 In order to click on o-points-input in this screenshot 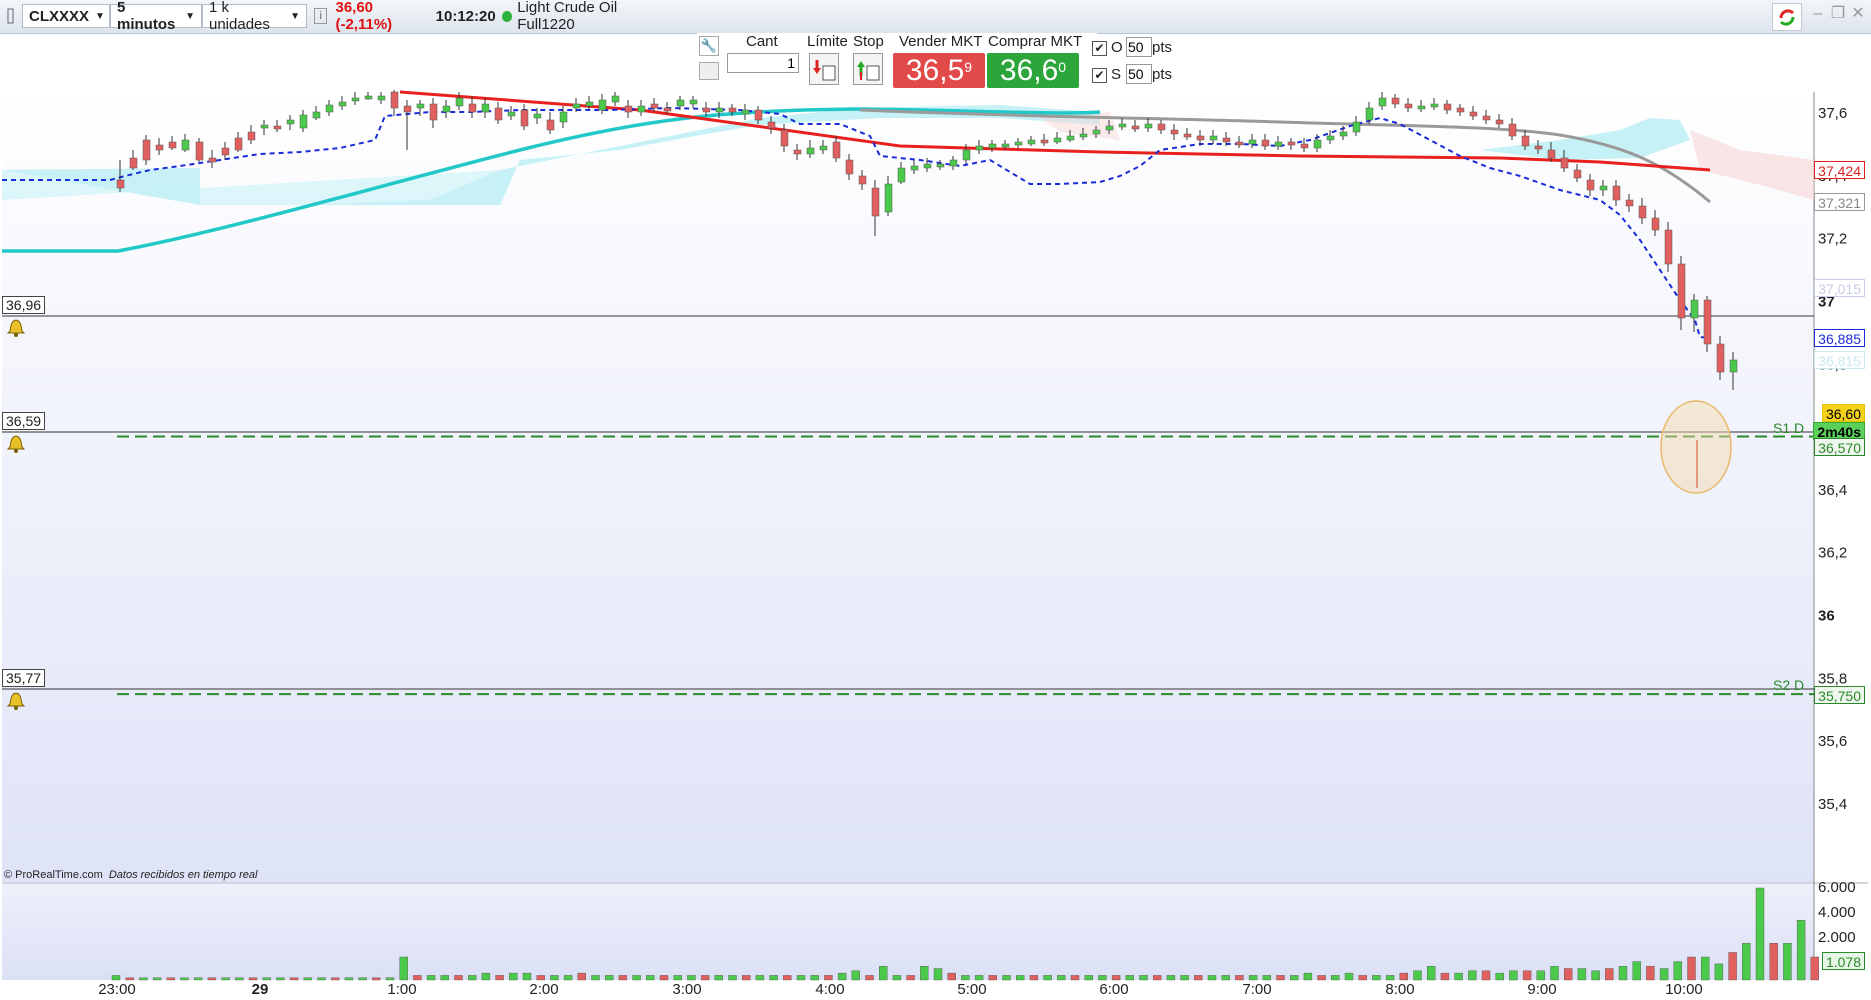, I will do `click(1139, 47)`.